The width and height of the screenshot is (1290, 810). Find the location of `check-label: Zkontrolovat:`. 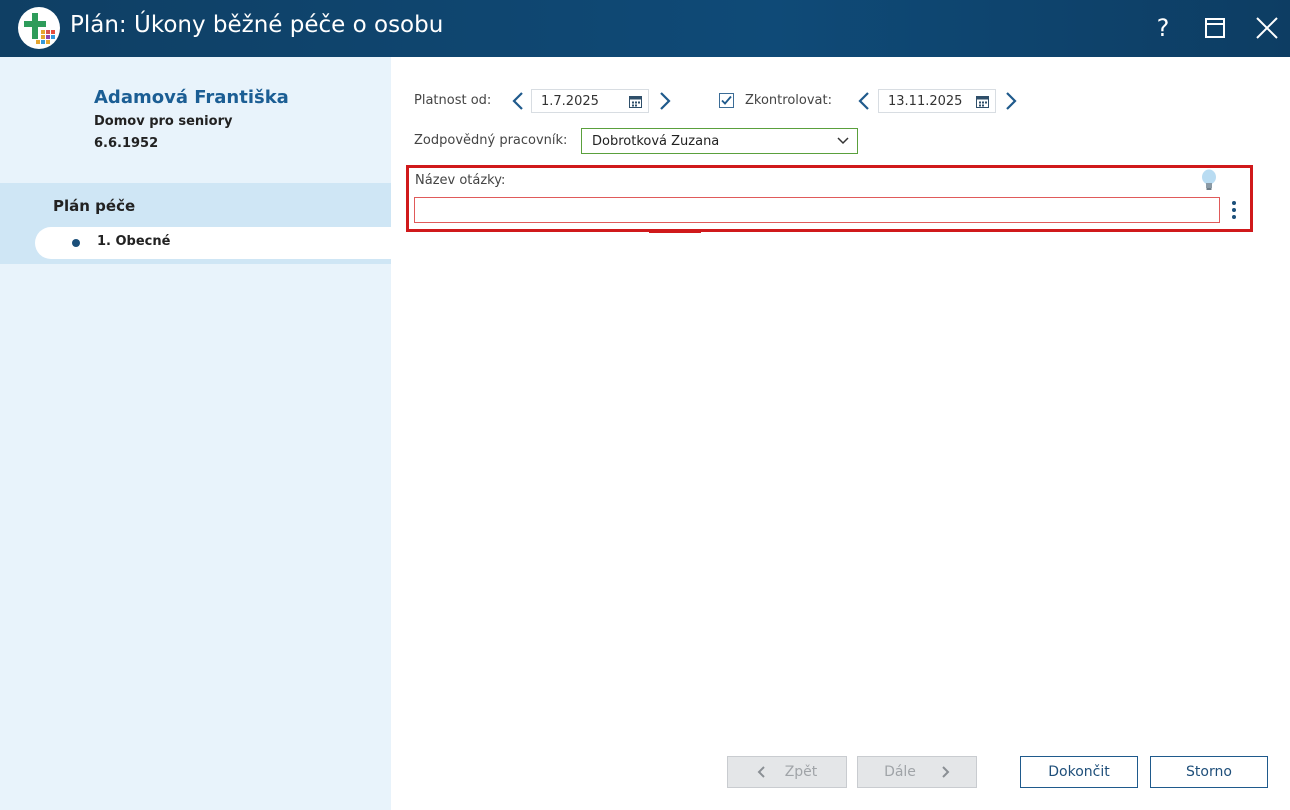

check-label: Zkontrolovat: is located at coordinates (788, 100).